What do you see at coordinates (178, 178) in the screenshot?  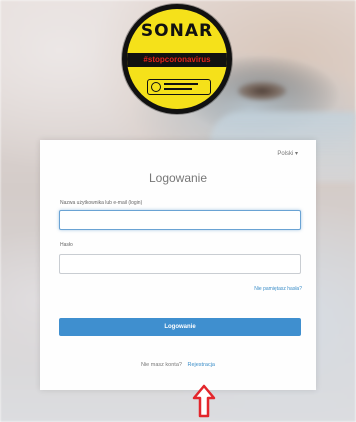 I see `login-title: Logowanie` at bounding box center [178, 178].